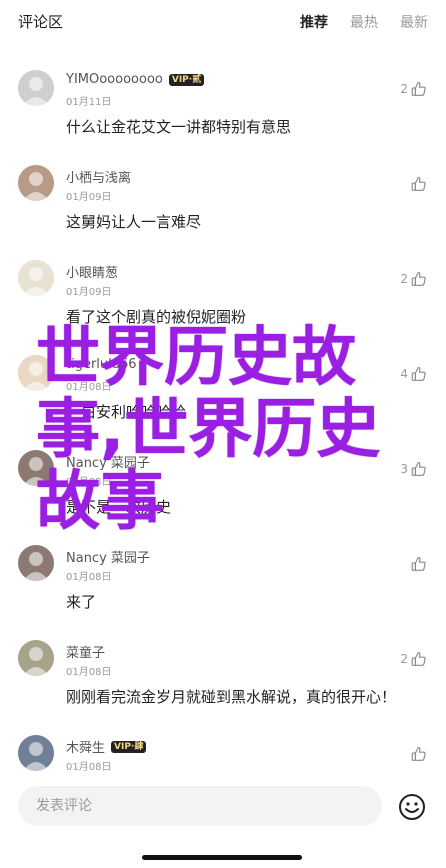  I want to click on name-row: 小眼睛葱, so click(92, 271).